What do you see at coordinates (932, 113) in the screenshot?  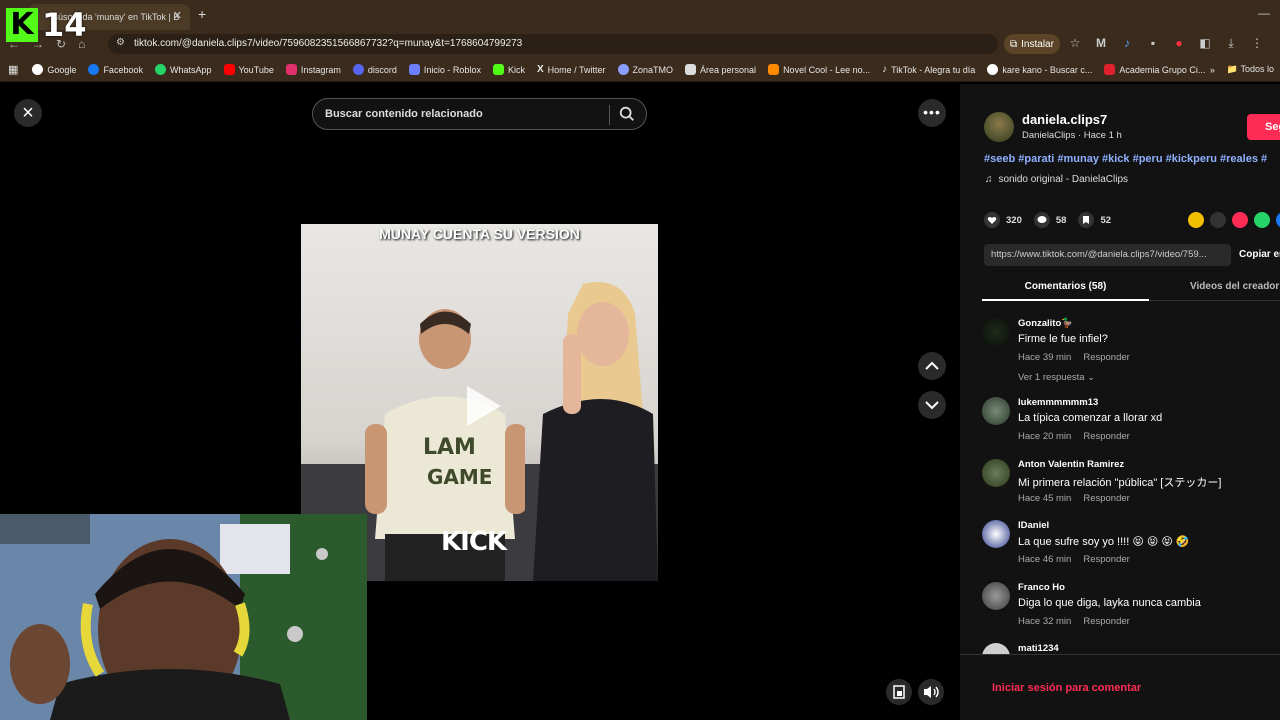 I see `more-options-button: •••` at bounding box center [932, 113].